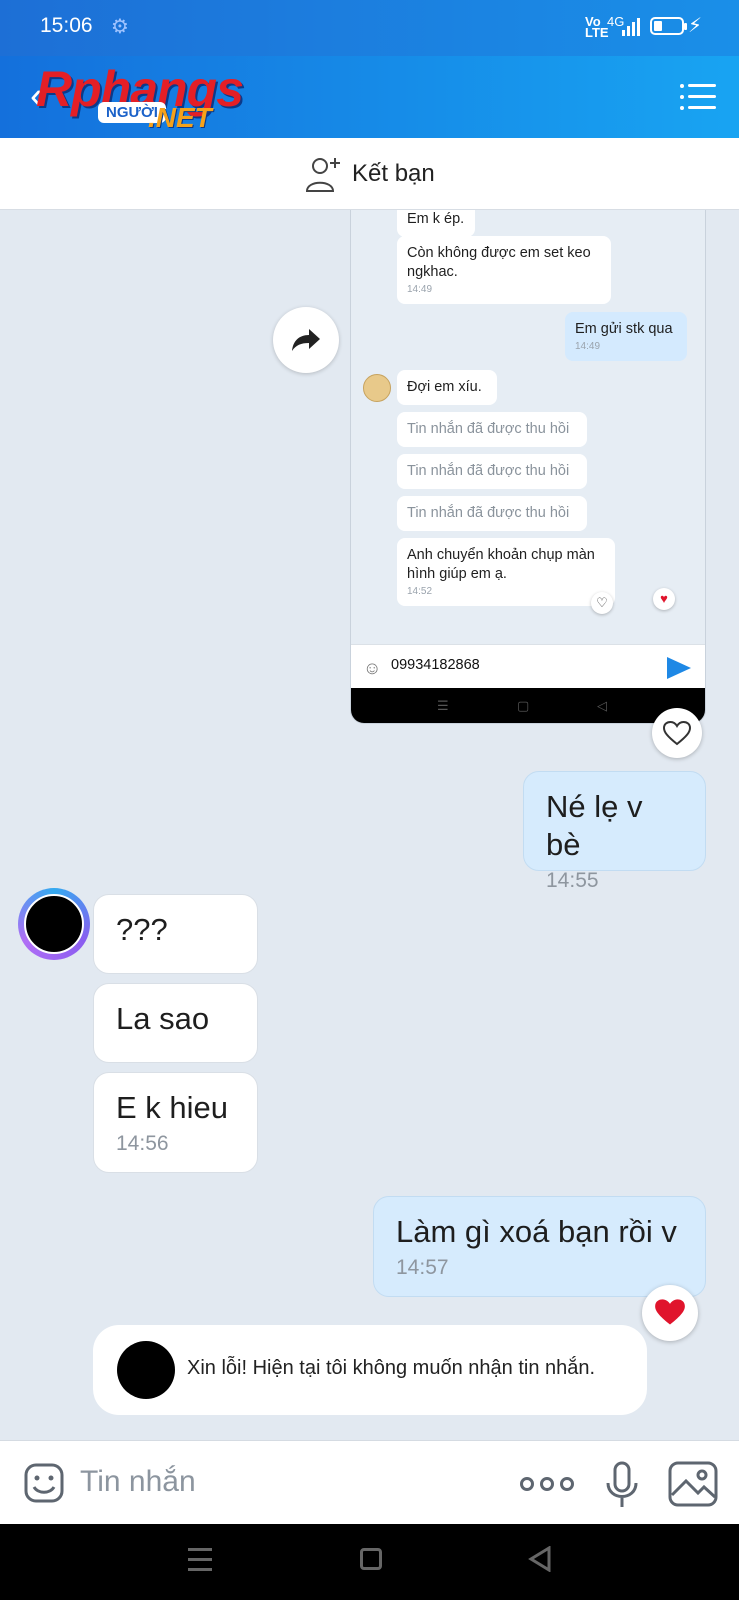 Image resolution: width=739 pixels, height=1600 pixels. What do you see at coordinates (693, 1484) in the screenshot?
I see `image-icon` at bounding box center [693, 1484].